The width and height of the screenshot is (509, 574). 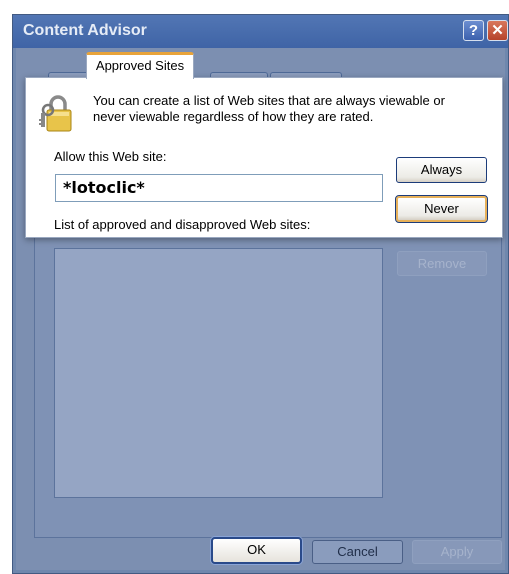 I want to click on remove-button: Remove, so click(x=442, y=263).